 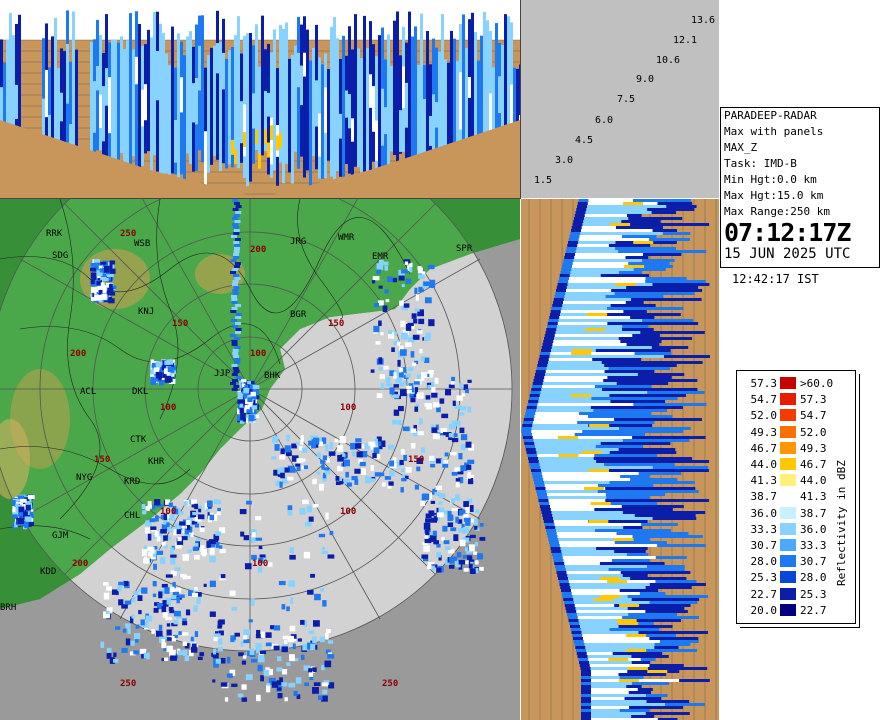 I want to click on place-label: CTK, so click(x=138, y=440).